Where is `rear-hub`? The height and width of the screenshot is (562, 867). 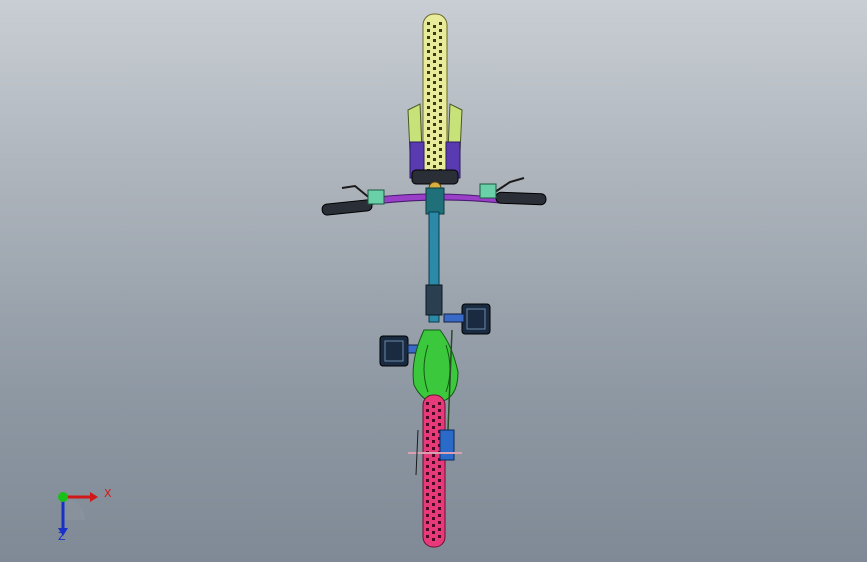
rear-hub is located at coordinates (447, 445).